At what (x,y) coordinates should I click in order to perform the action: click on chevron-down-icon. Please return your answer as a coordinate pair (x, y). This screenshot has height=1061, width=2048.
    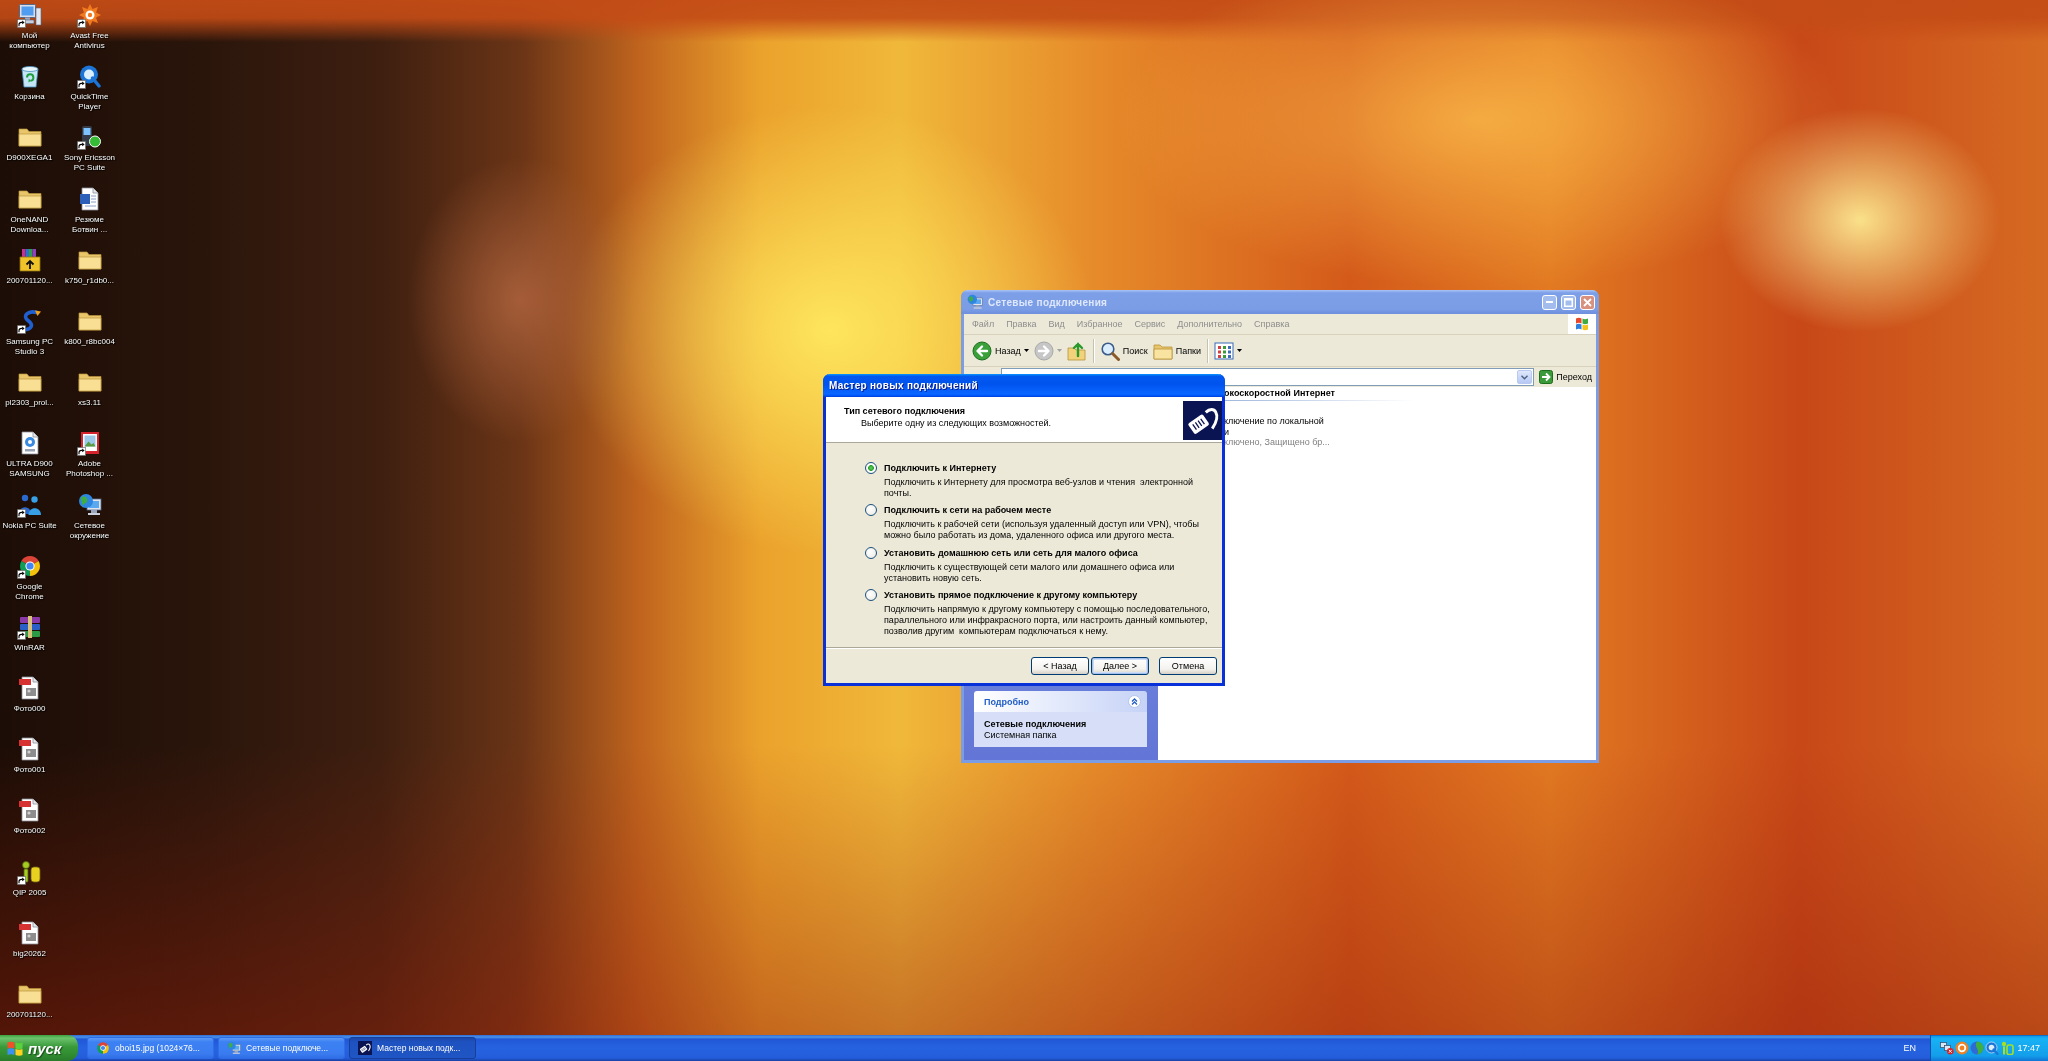
    Looking at the image, I should click on (1525, 377).